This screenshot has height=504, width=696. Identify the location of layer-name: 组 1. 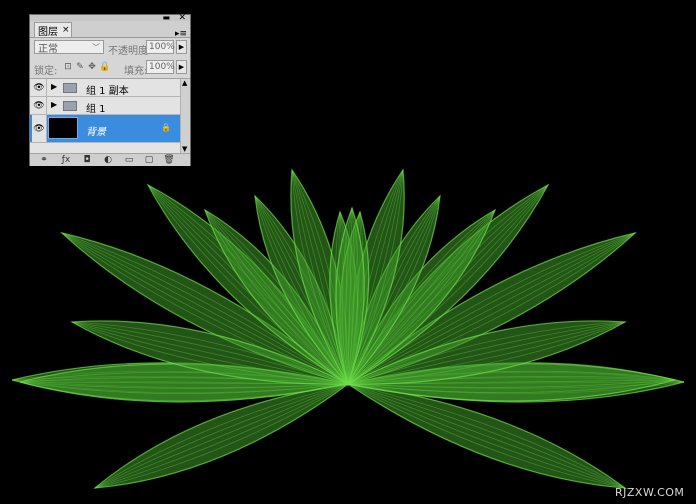
(96, 109).